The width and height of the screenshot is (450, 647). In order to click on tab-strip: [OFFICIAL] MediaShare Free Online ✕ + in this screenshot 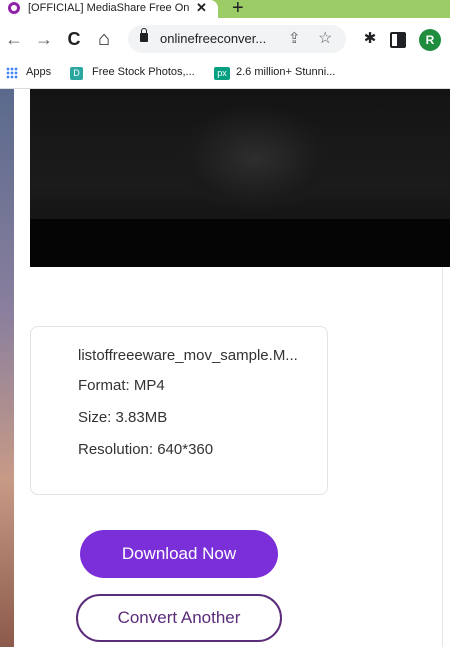, I will do `click(225, 10)`.